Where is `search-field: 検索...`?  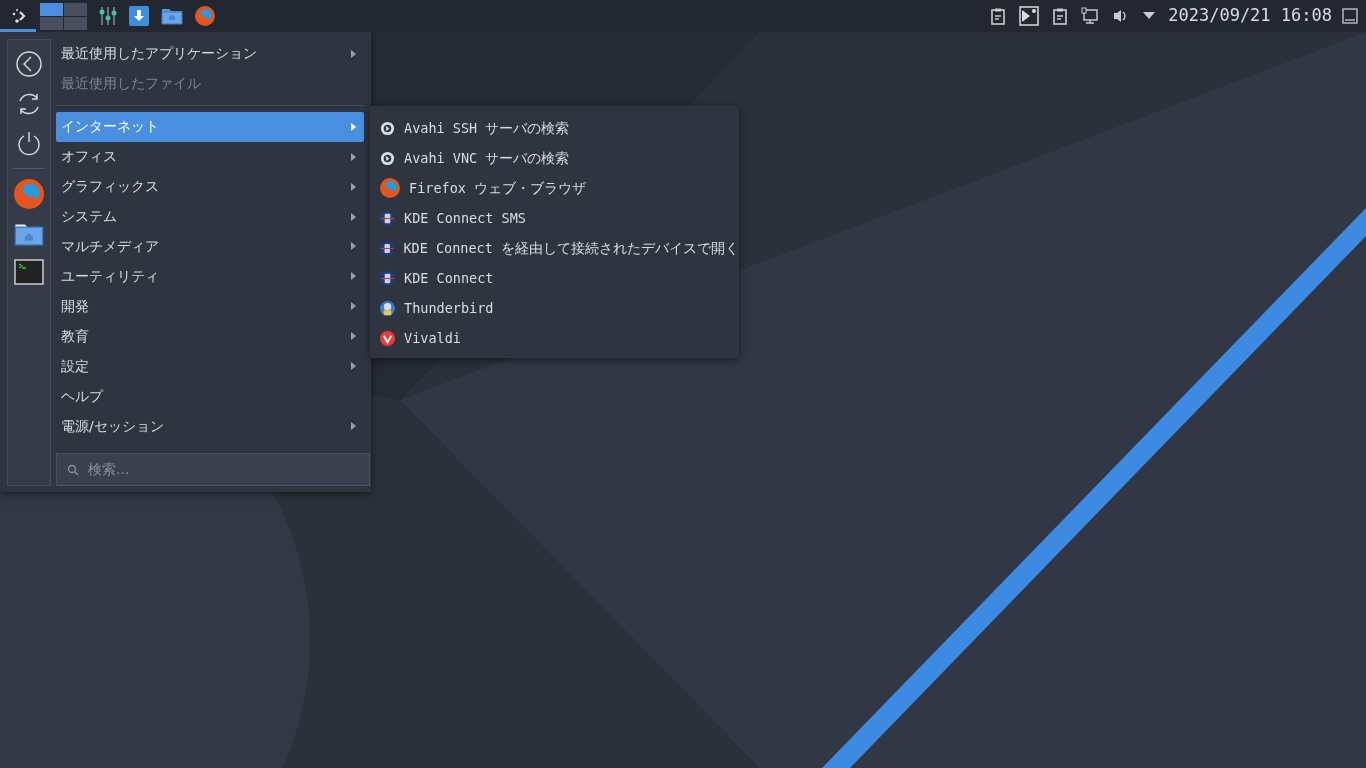
search-field: 検索... is located at coordinates (213, 469).